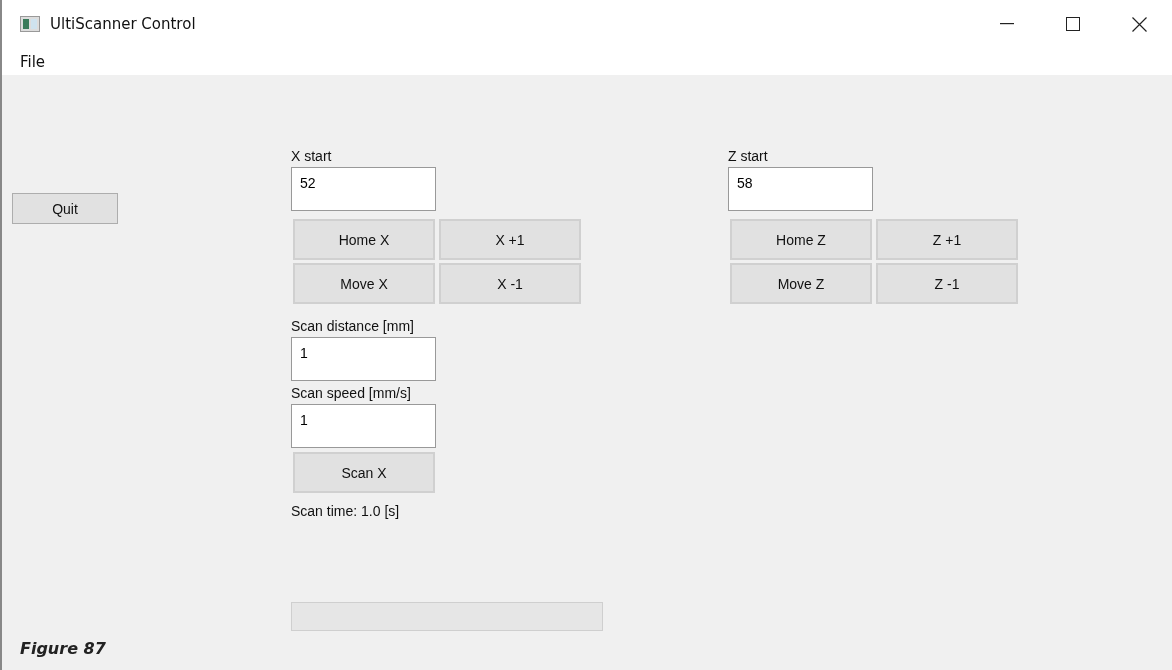 This screenshot has height=670, width=1172. I want to click on input-field: 58, so click(800, 189).